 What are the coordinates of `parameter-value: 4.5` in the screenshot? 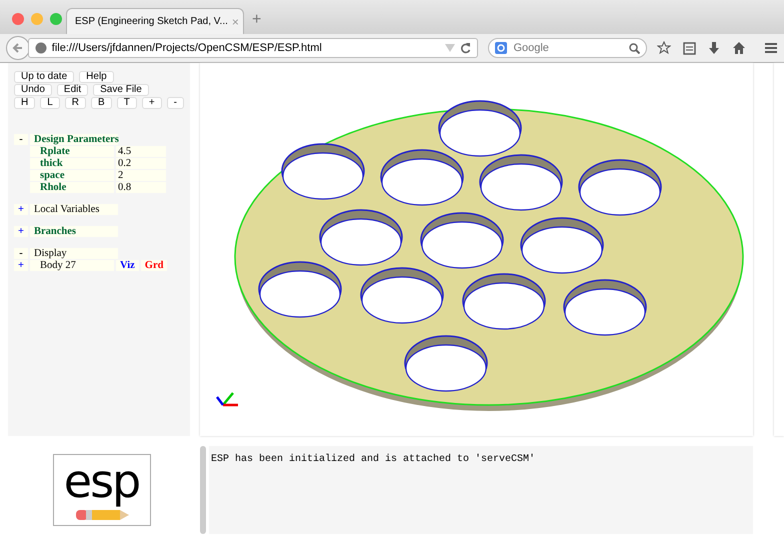 It's located at (141, 151).